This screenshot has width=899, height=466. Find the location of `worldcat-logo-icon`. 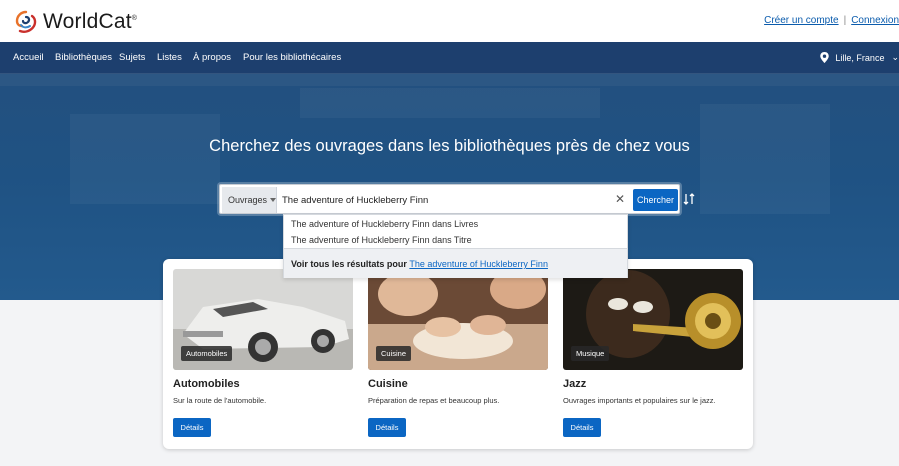

worldcat-logo-icon is located at coordinates (26, 21).